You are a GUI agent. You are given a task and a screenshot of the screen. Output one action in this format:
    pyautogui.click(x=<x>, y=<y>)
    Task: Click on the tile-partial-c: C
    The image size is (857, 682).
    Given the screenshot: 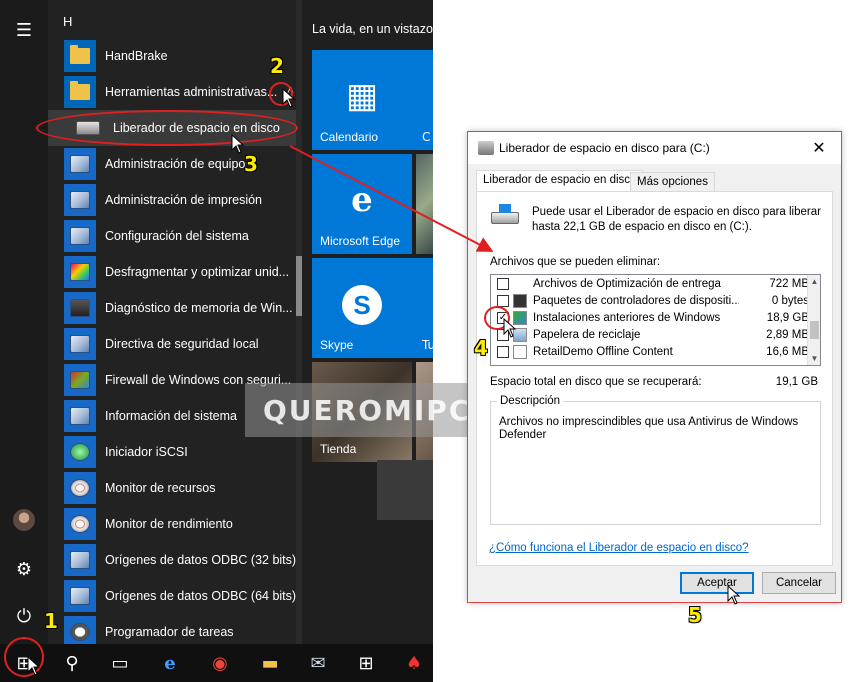 What is the action you would take?
    pyautogui.click(x=422, y=100)
    